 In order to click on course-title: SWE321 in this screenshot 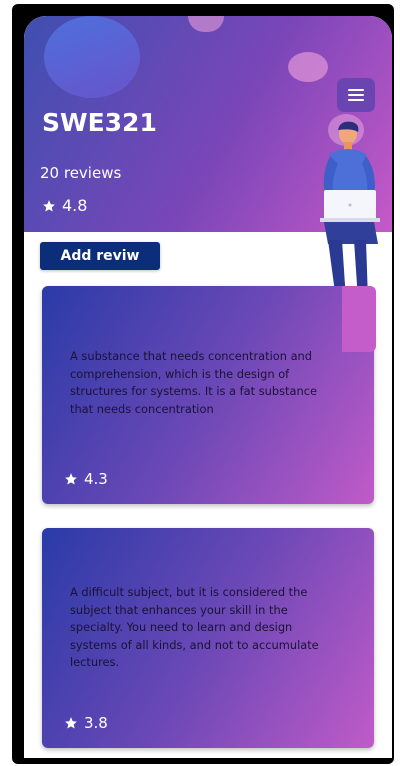, I will do `click(99, 122)`.